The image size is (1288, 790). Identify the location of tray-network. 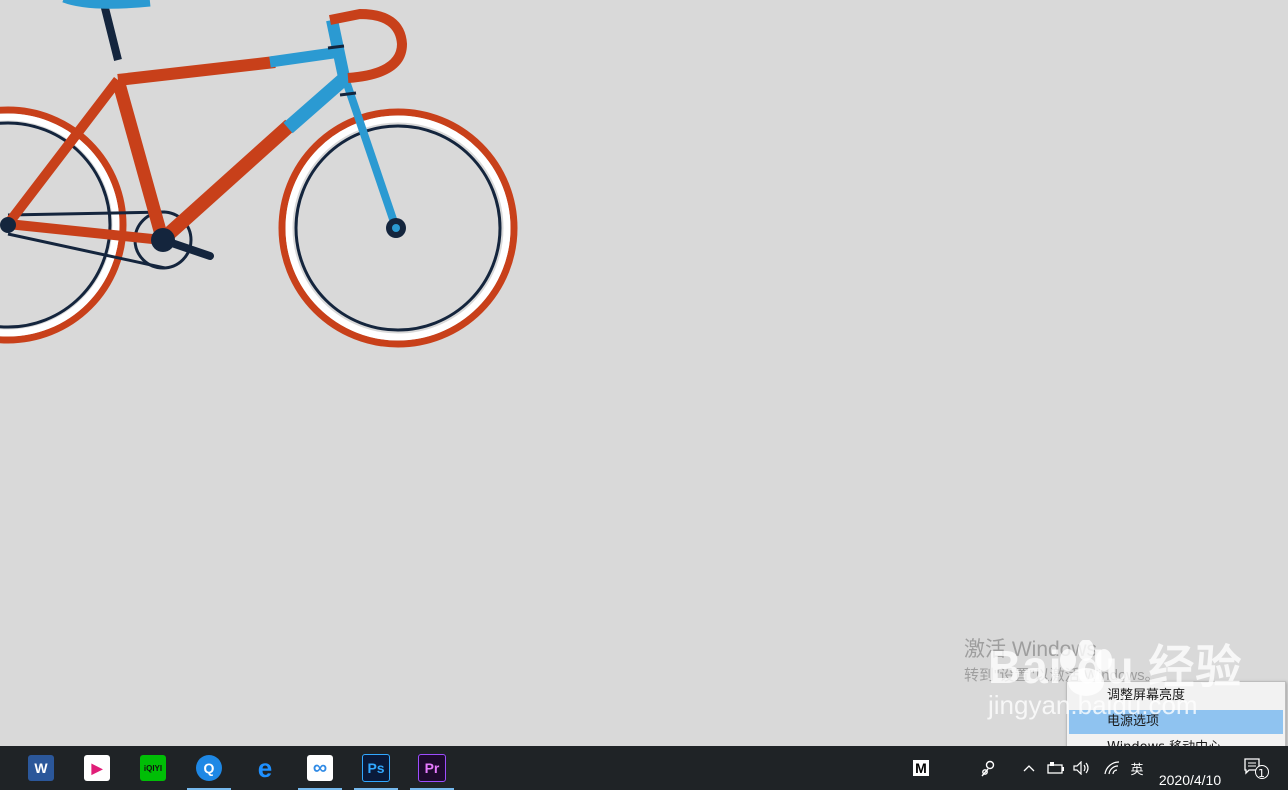
(1112, 768).